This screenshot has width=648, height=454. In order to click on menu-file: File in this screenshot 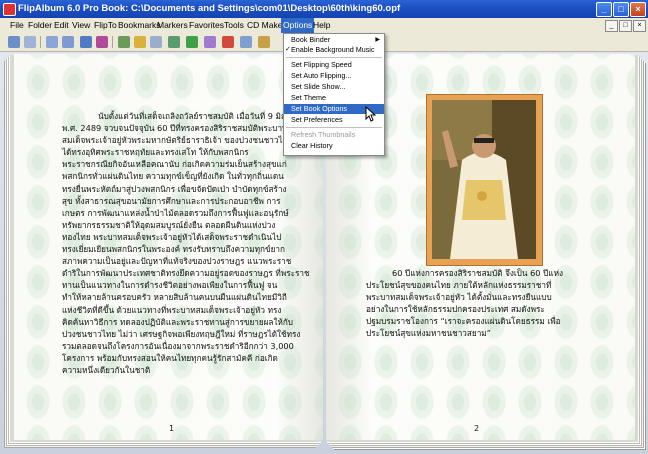, I will do `click(17, 25)`.